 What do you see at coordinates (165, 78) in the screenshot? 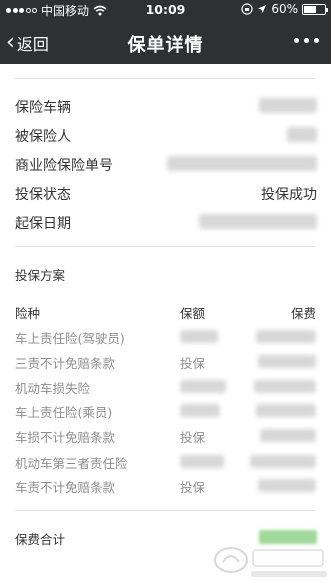
I see `top-divider` at bounding box center [165, 78].